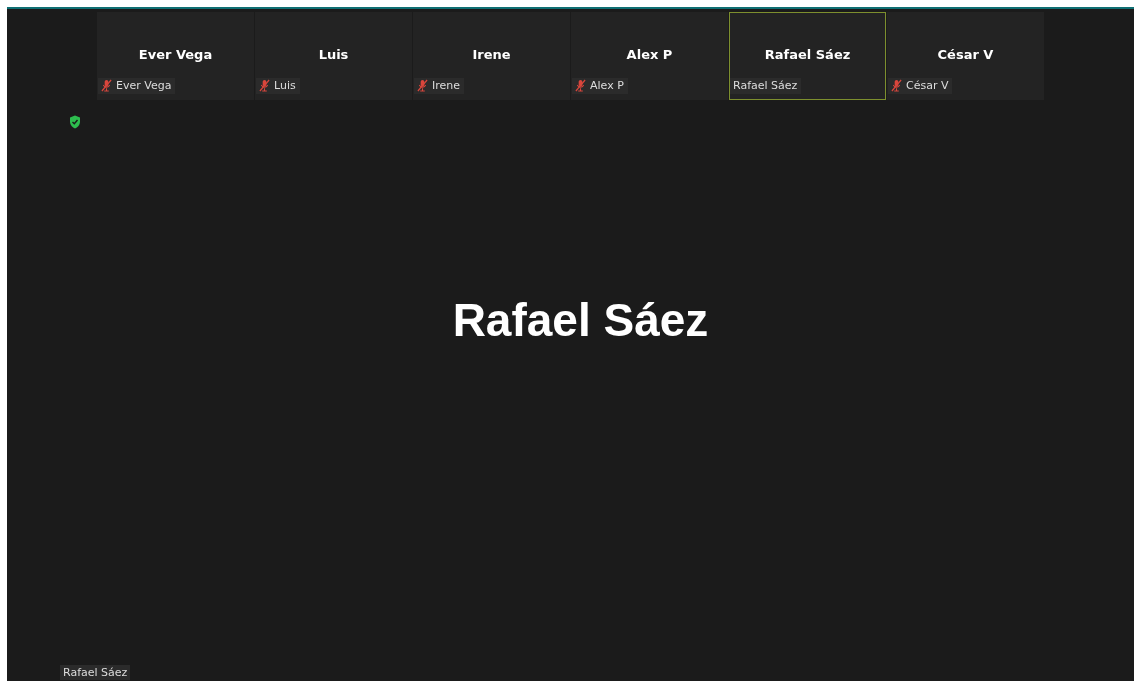  Describe the element at coordinates (75, 122) in the screenshot. I see `shield-icon` at that location.